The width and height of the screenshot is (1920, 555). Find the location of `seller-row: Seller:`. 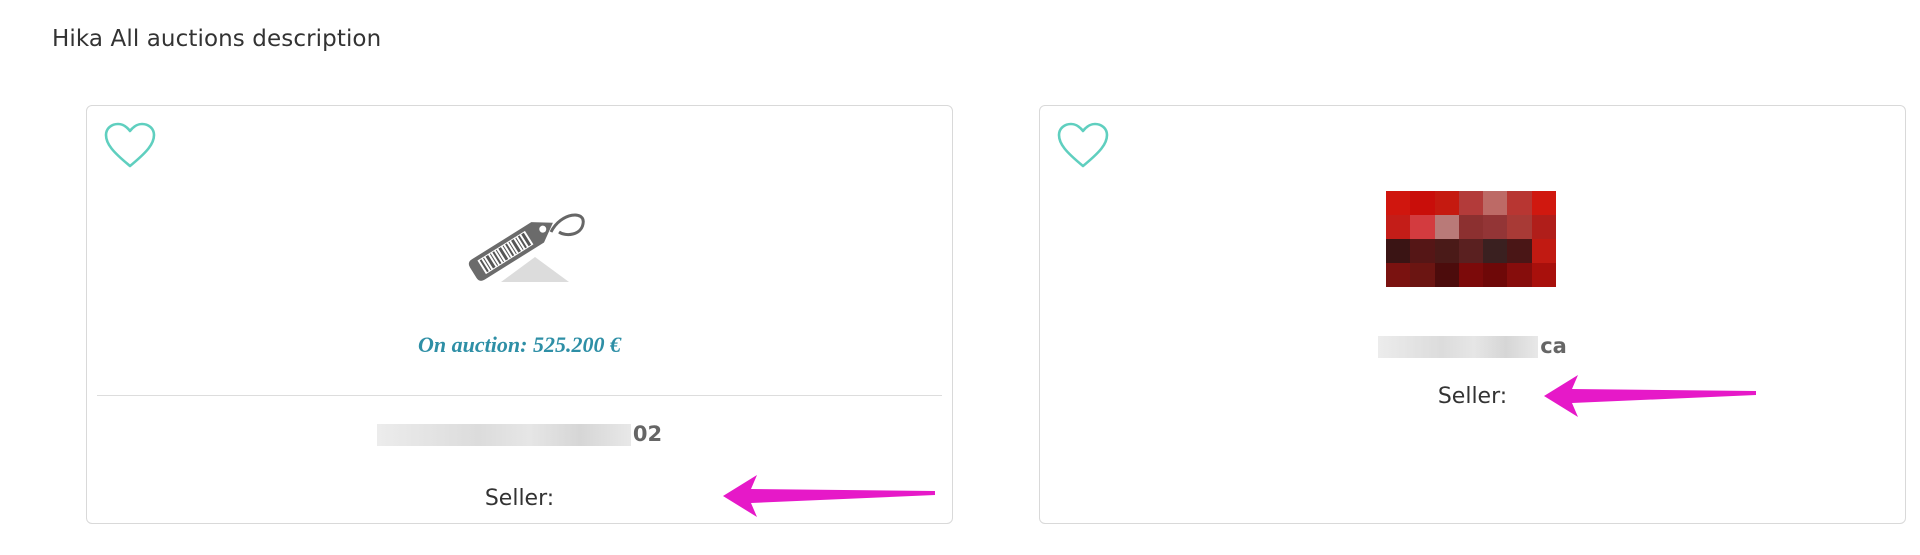

seller-row: Seller: is located at coordinates (1472, 396).